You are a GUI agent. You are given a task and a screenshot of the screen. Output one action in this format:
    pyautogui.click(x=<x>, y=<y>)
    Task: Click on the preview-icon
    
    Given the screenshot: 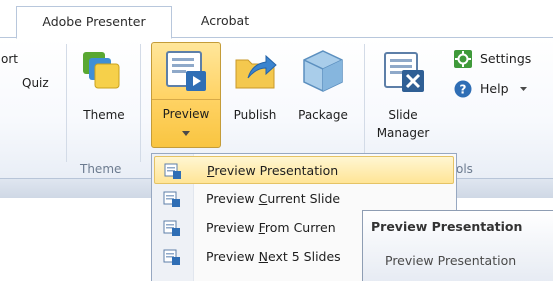 What is the action you would take?
    pyautogui.click(x=186, y=71)
    